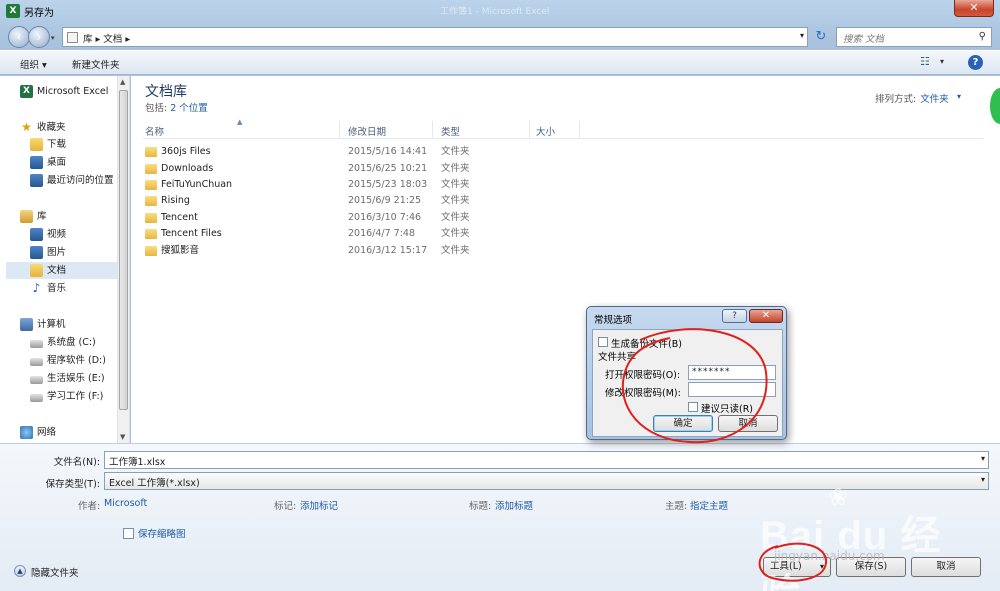 The height and width of the screenshot is (591, 1000). What do you see at coordinates (36, 234) in the screenshot?
I see `videos-icon` at bounding box center [36, 234].